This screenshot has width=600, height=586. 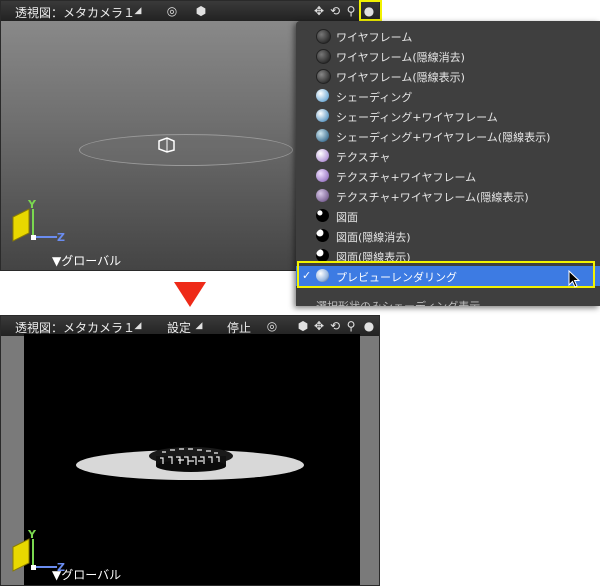 I want to click on menu-item-shading: シェーディング, so click(x=448, y=96).